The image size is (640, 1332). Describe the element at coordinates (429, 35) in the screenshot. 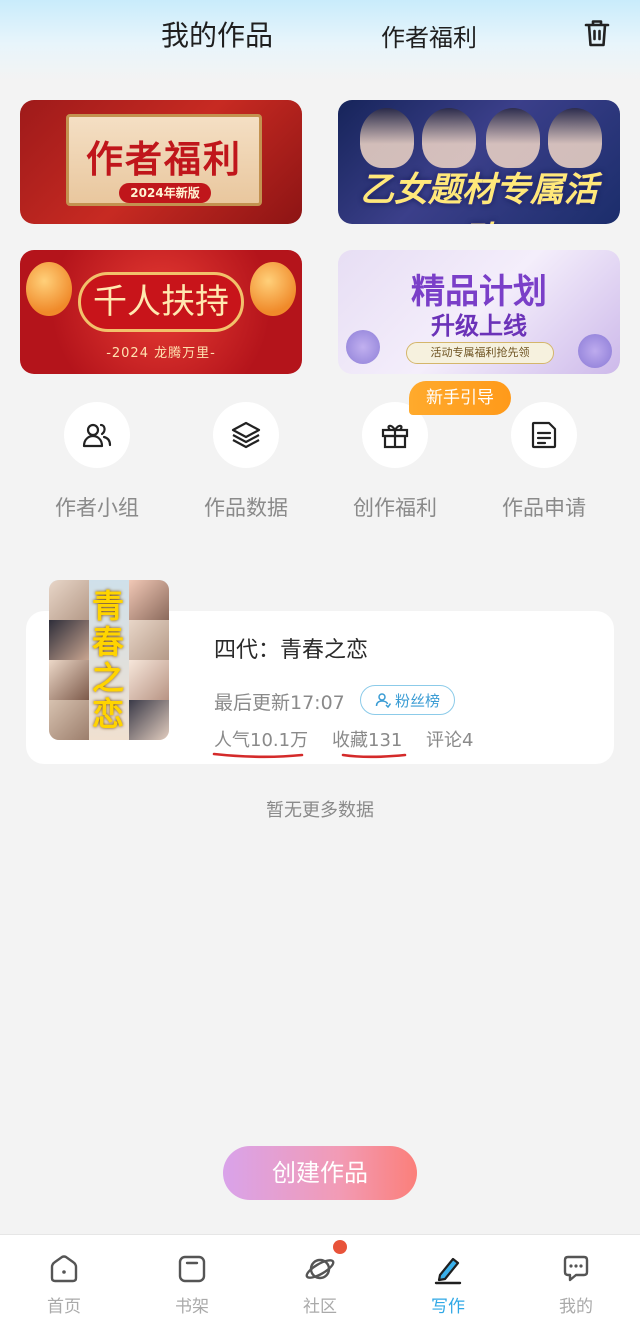

I see `tab-author-benefits: 作者福利` at that location.